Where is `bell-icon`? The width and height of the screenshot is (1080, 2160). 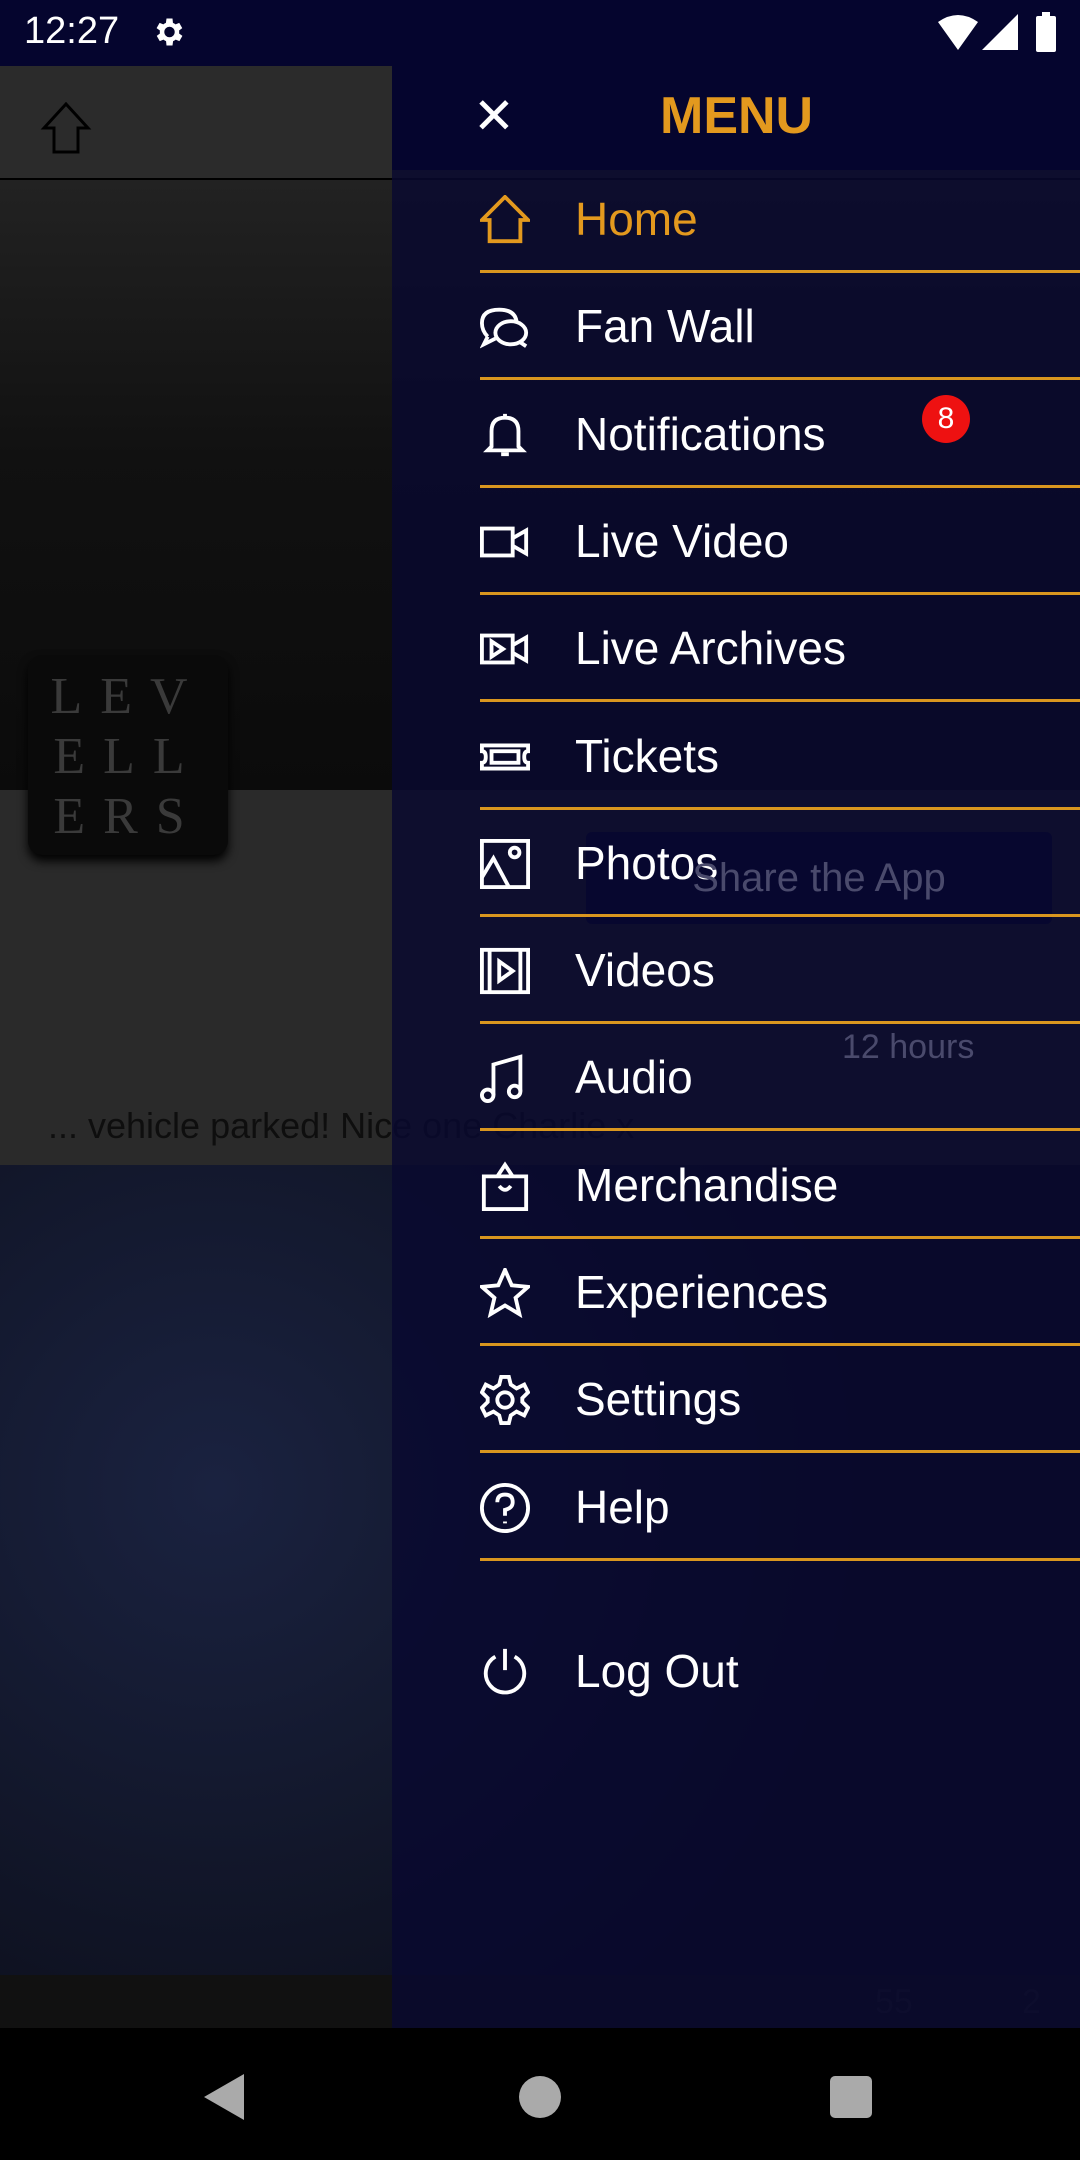
bell-icon is located at coordinates (505, 435).